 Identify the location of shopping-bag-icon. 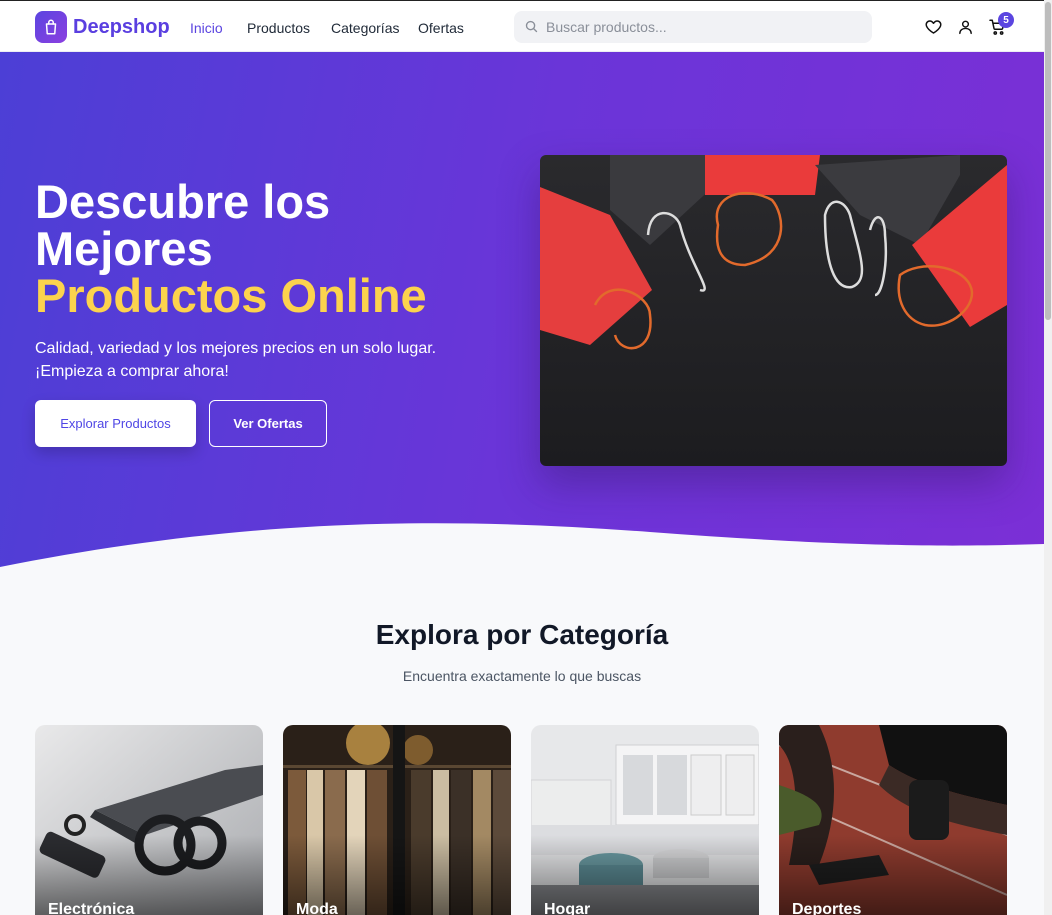
(51, 27).